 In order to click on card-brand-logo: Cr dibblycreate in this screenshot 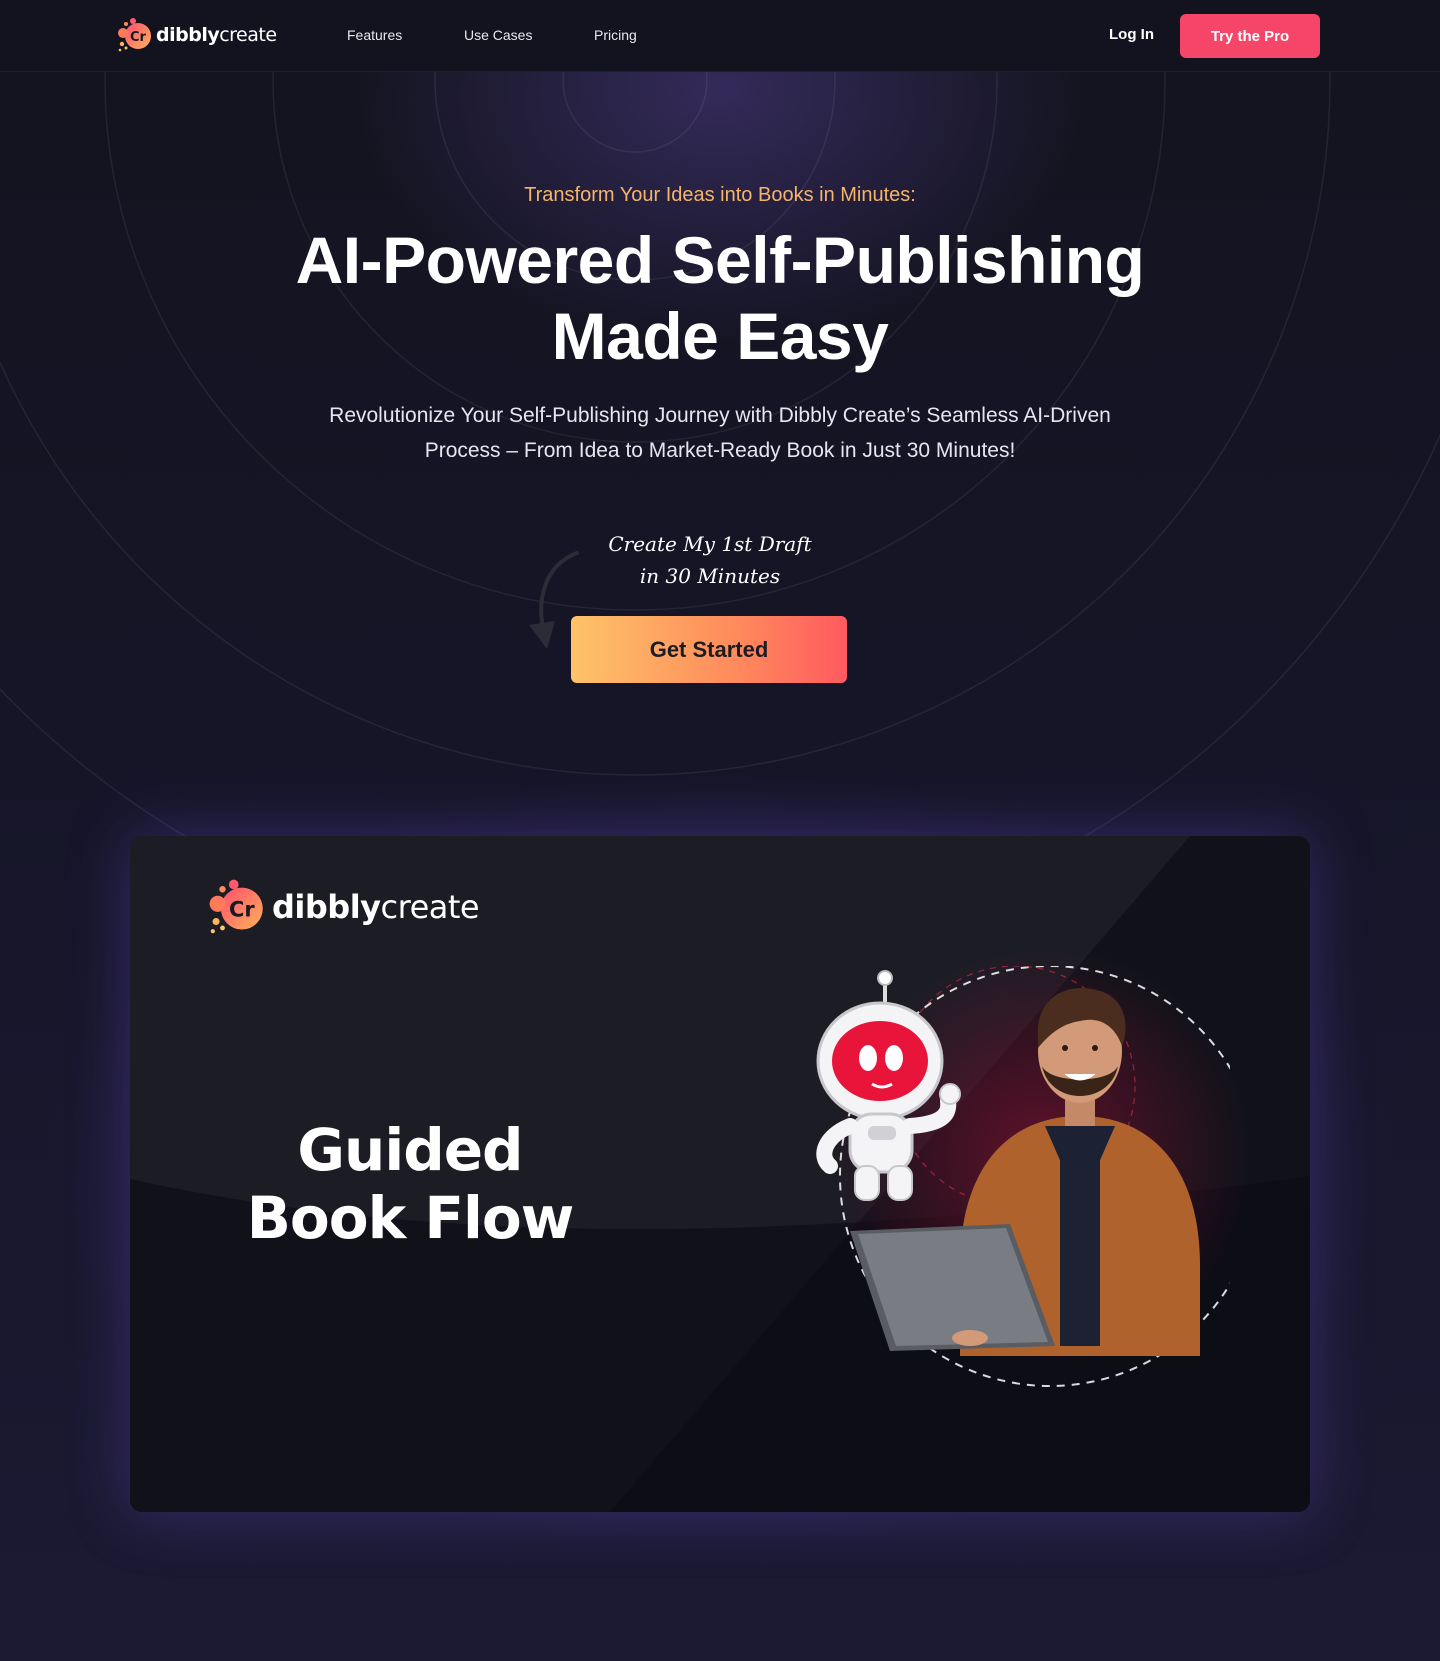, I will do `click(344, 907)`.